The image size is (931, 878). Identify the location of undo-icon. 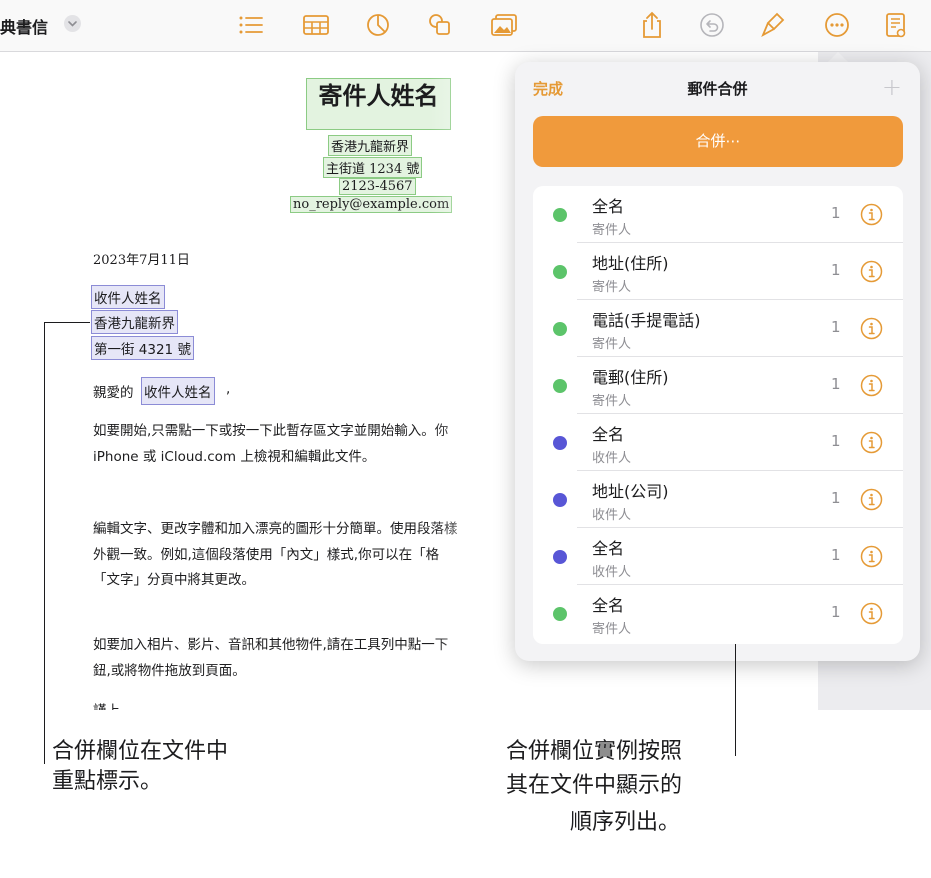
(712, 25).